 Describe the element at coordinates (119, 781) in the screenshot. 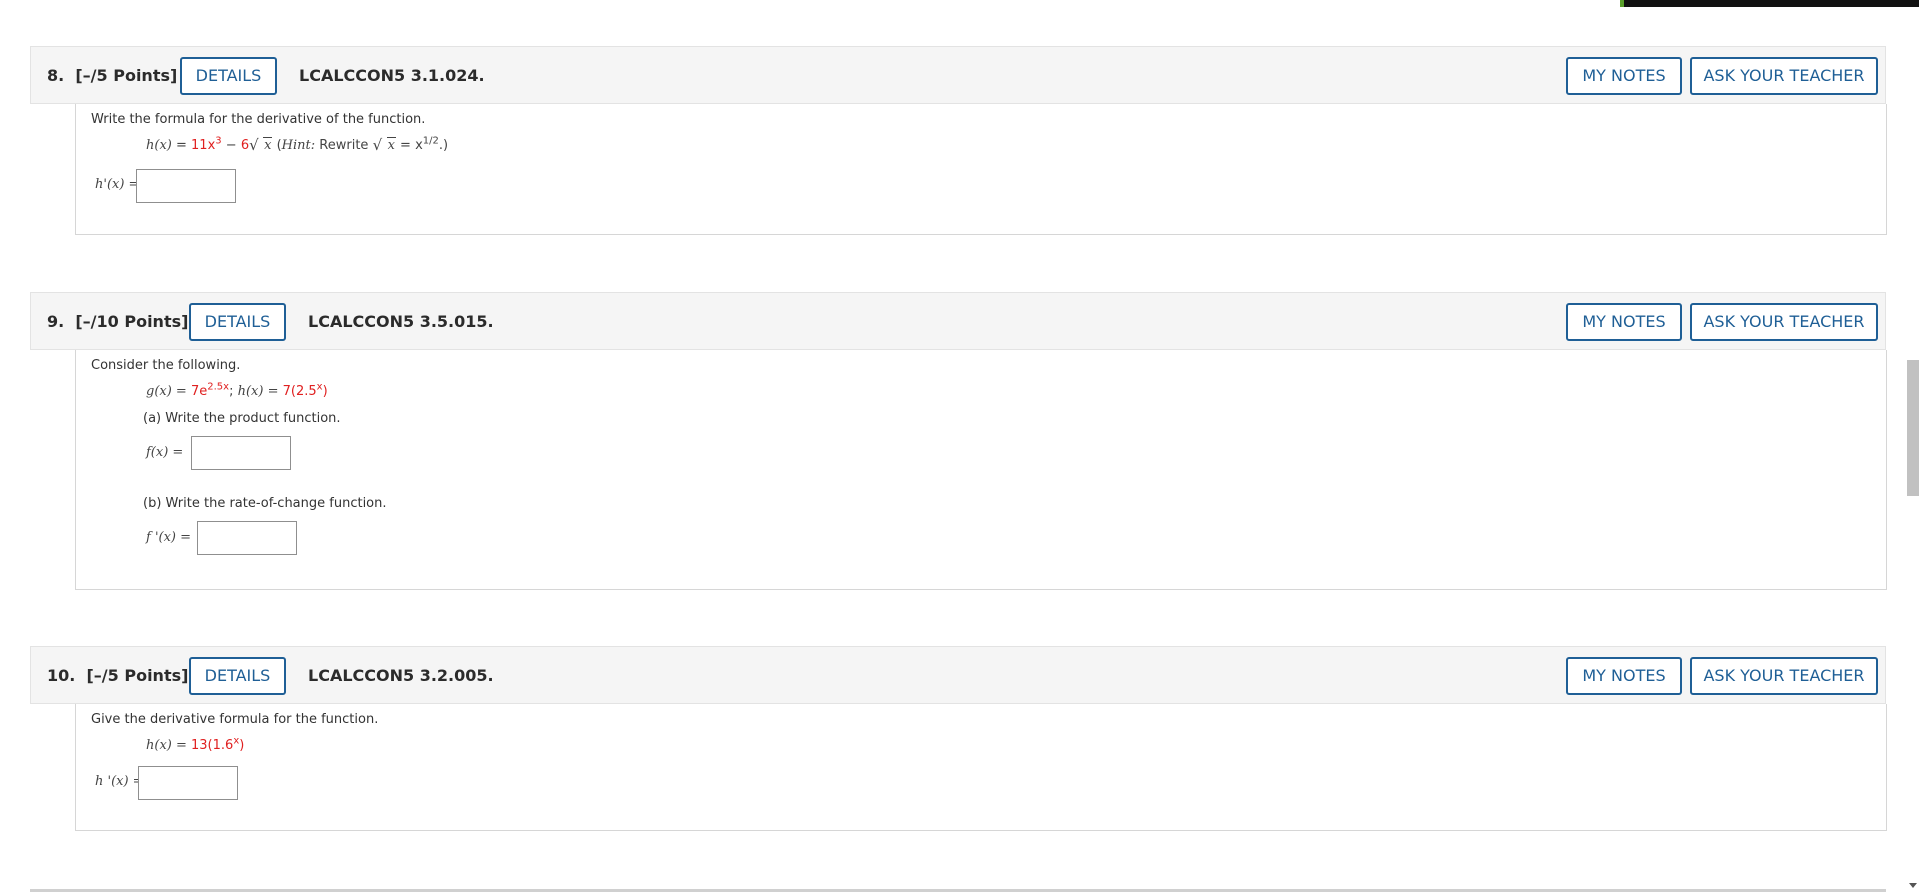

I see `answer-label: h '(x) =` at that location.